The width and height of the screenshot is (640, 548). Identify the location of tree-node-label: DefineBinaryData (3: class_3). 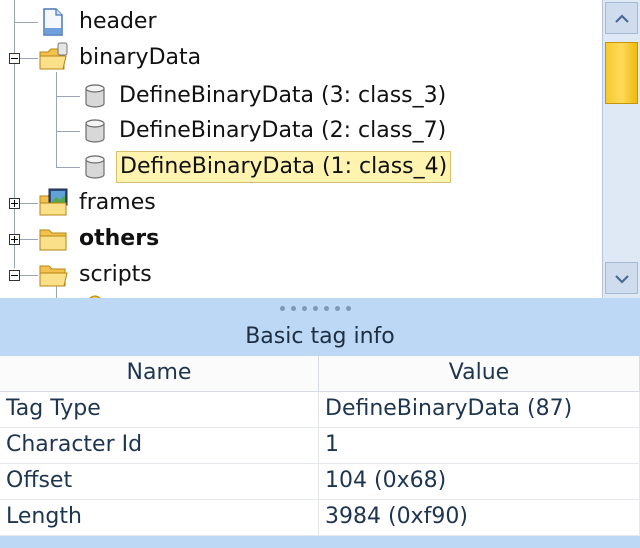
(283, 95).